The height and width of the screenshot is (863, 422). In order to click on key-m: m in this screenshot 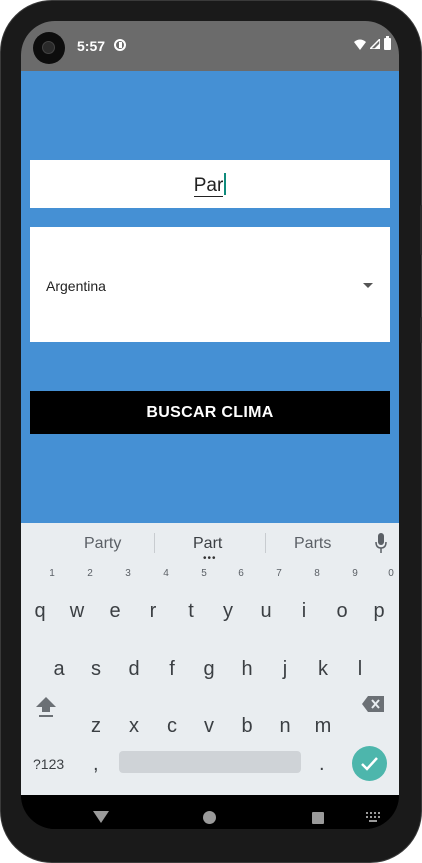, I will do `click(323, 726)`.